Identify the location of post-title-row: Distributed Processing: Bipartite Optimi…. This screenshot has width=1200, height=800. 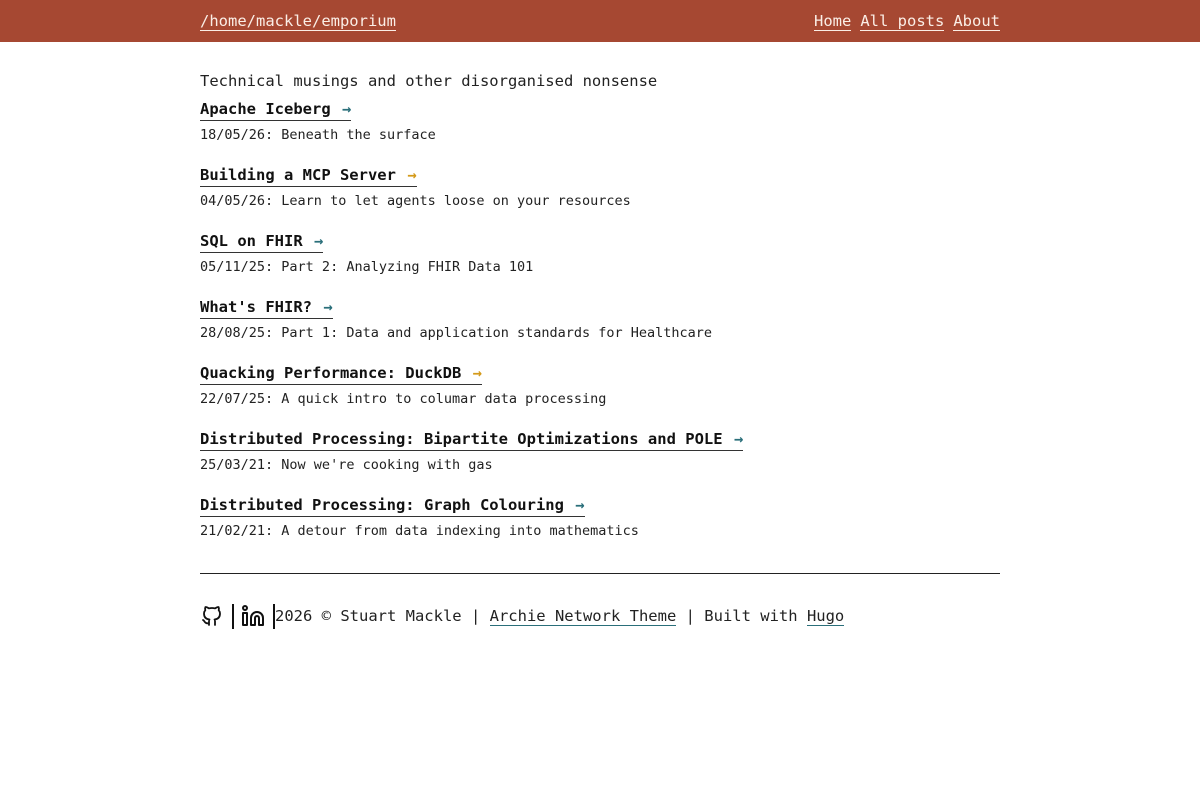
(600, 441).